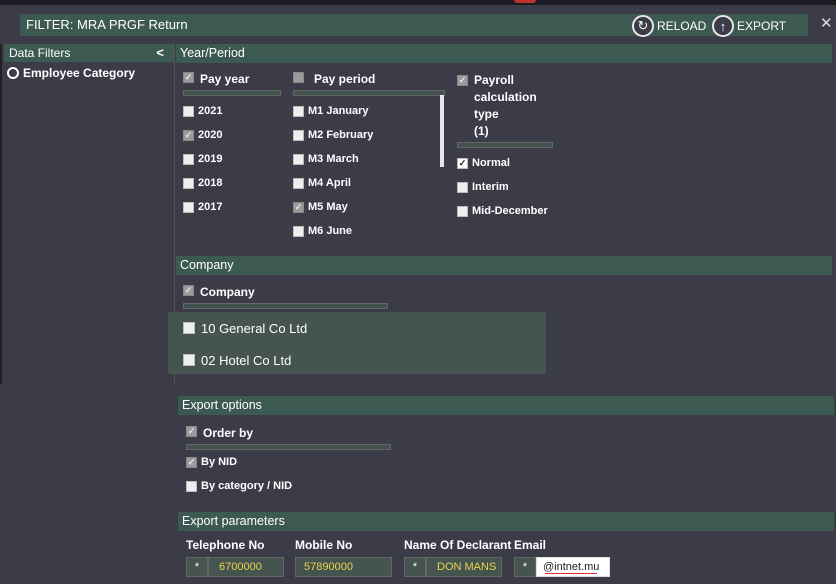 Image resolution: width=836 pixels, height=584 pixels. I want to click on pay-year-option: 2019, so click(232, 159).